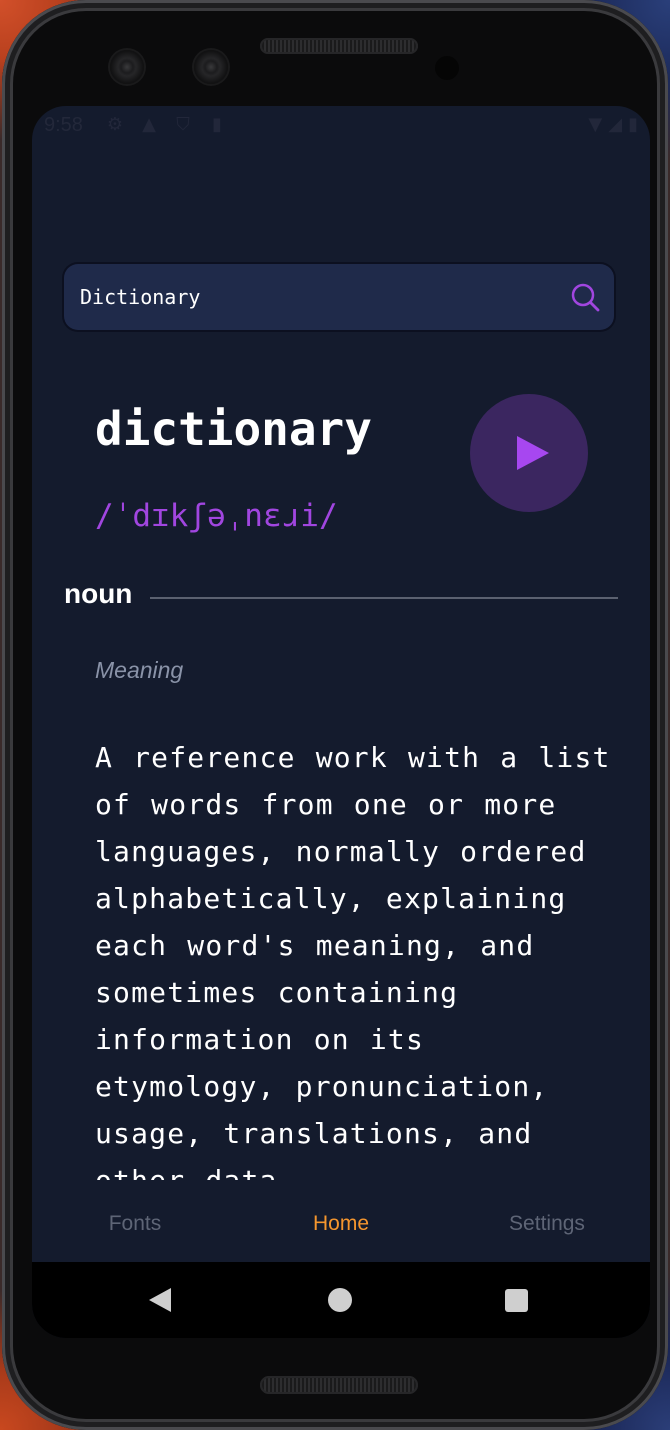 This screenshot has width=670, height=1430. Describe the element at coordinates (211, 67) in the screenshot. I see `front-camera-secondary-icon` at that location.